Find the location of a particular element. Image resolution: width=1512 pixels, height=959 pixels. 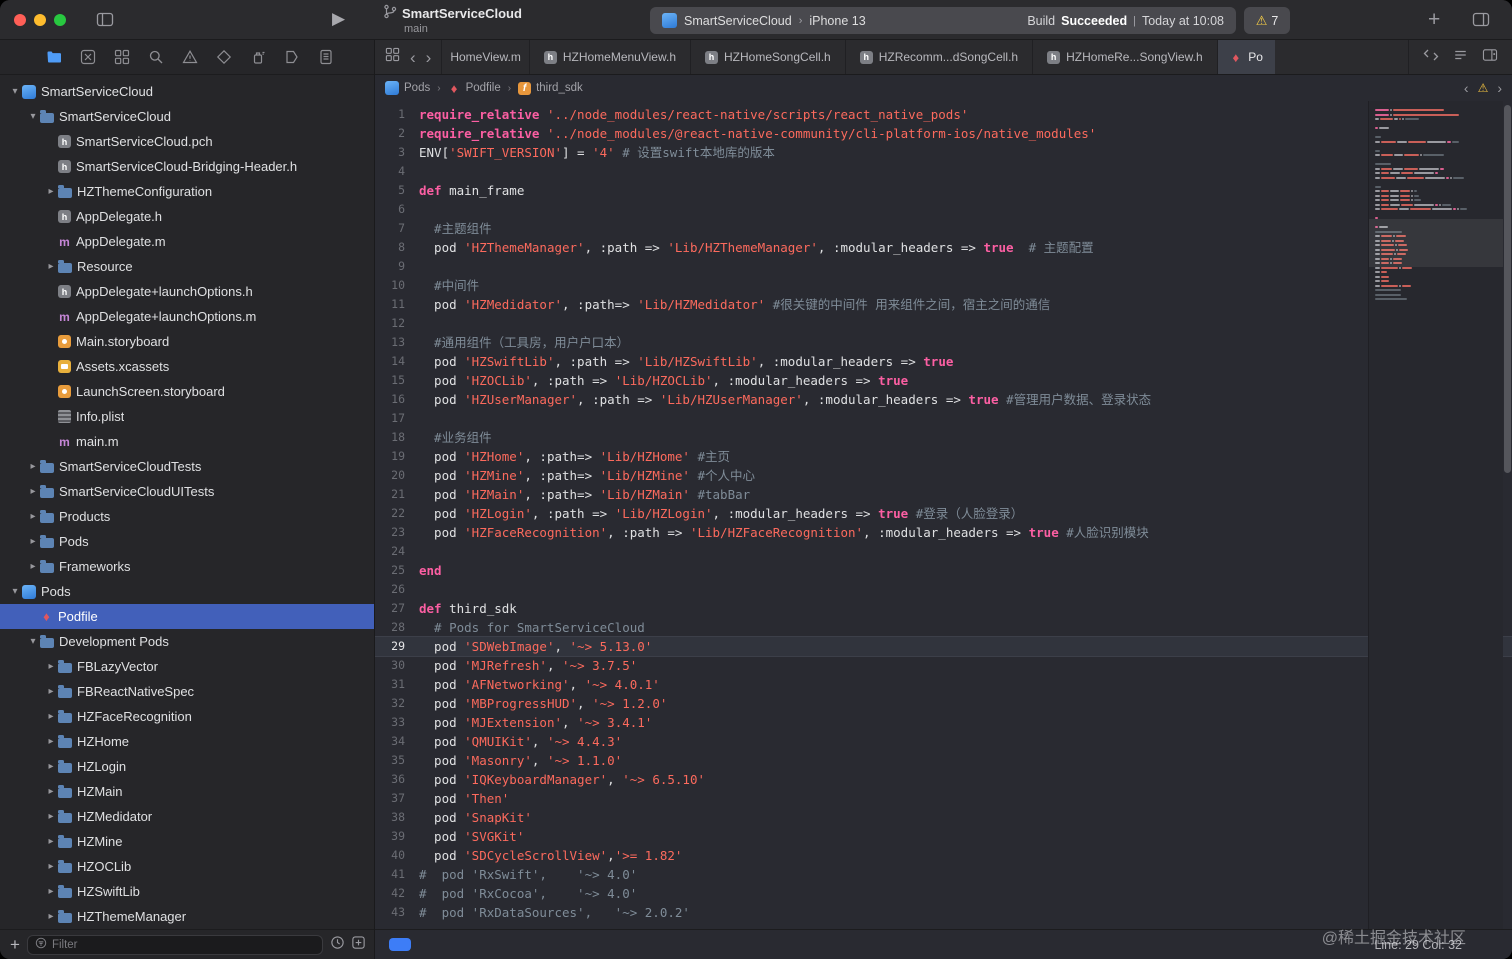

line-number: 43 is located at coordinates (397, 912).